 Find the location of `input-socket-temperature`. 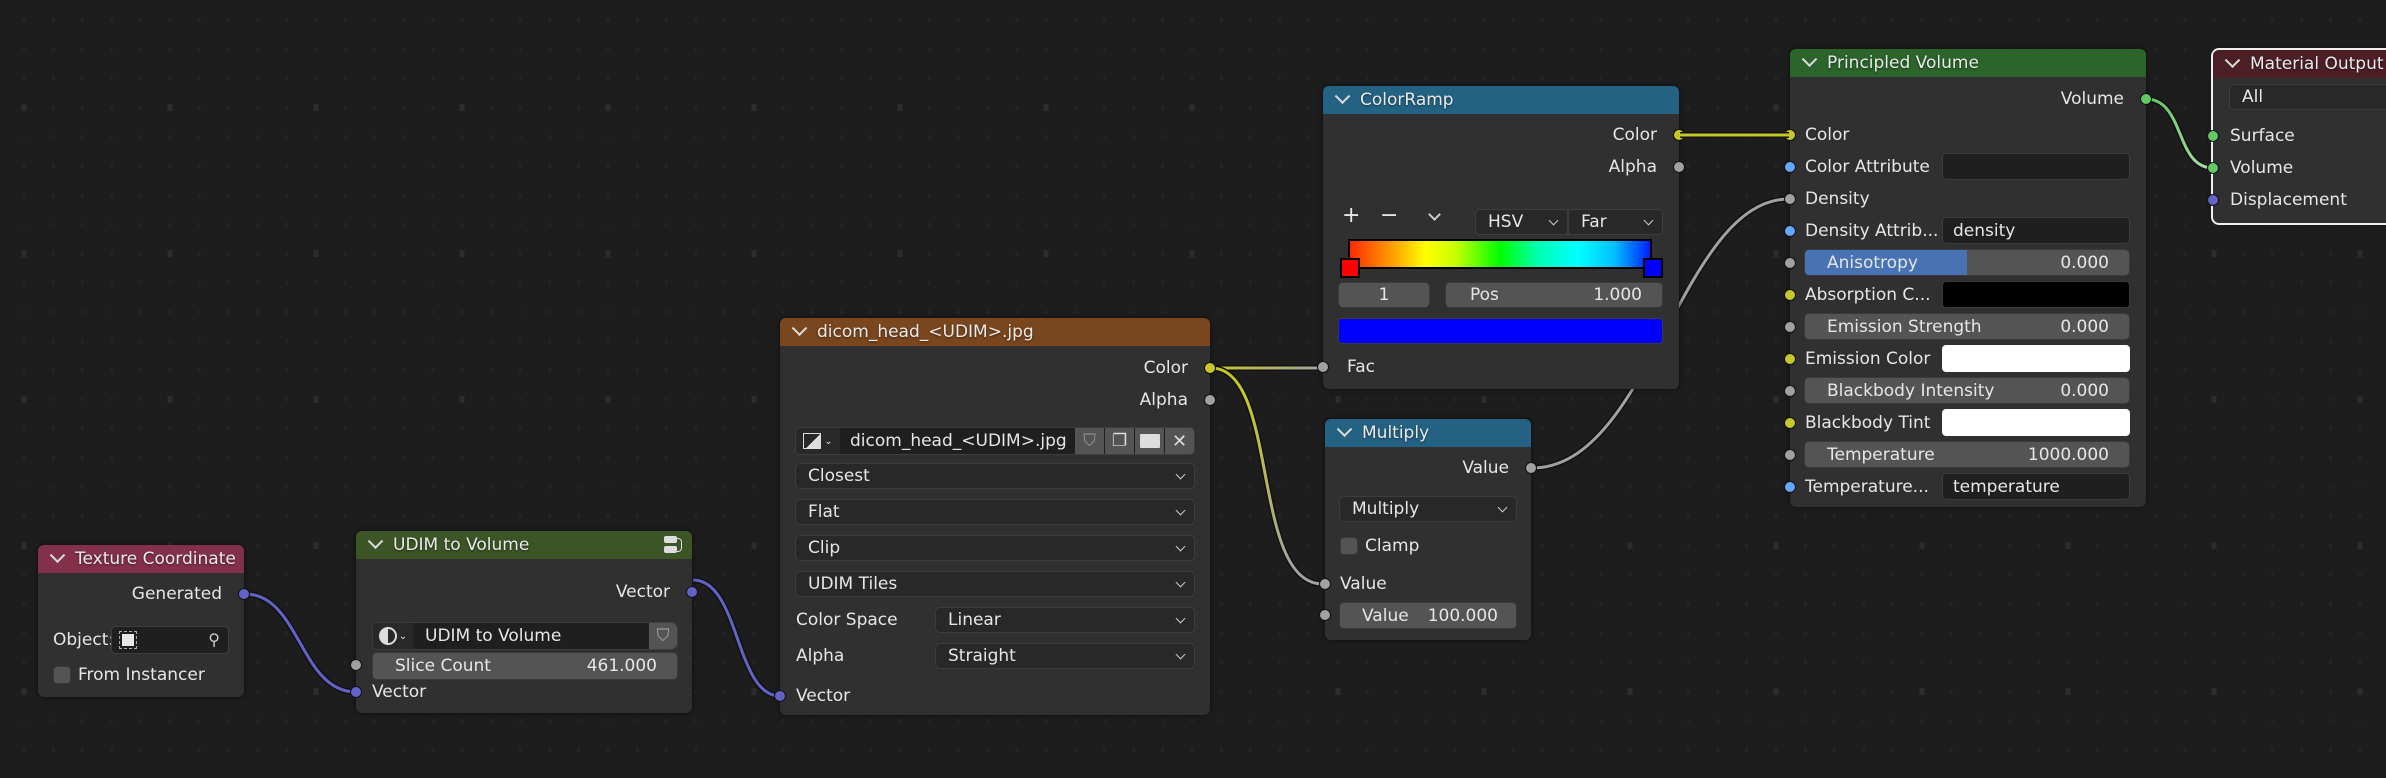

input-socket-temperature is located at coordinates (1790, 455).